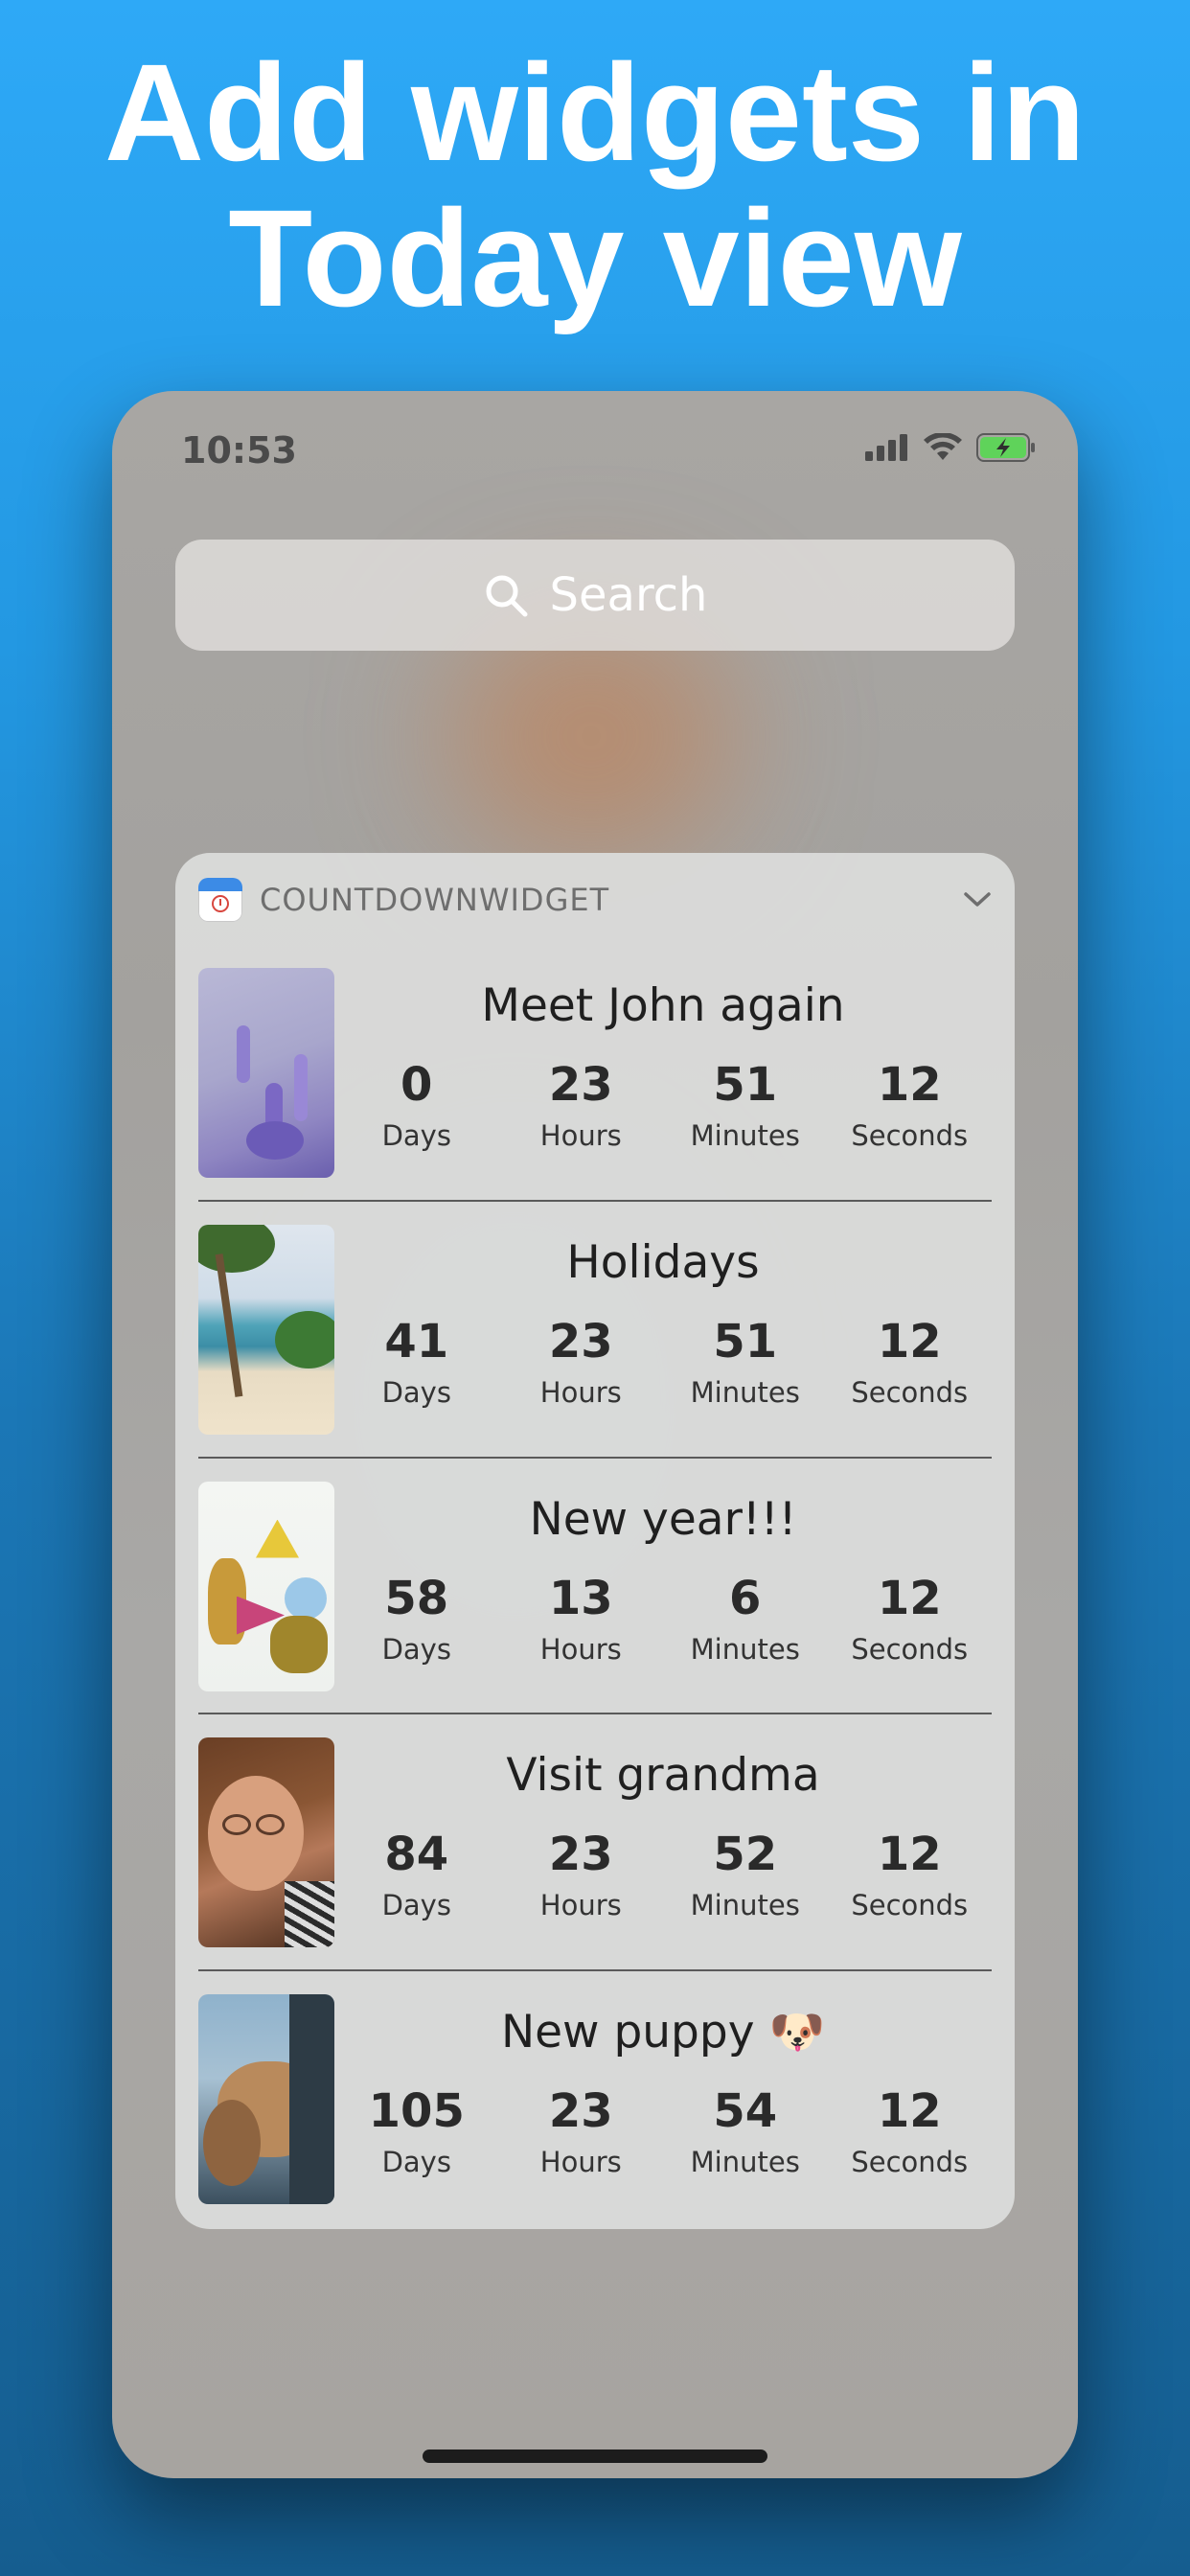 The height and width of the screenshot is (2576, 1190). I want to click on minutes-unit: 6 Minutes, so click(746, 1619).